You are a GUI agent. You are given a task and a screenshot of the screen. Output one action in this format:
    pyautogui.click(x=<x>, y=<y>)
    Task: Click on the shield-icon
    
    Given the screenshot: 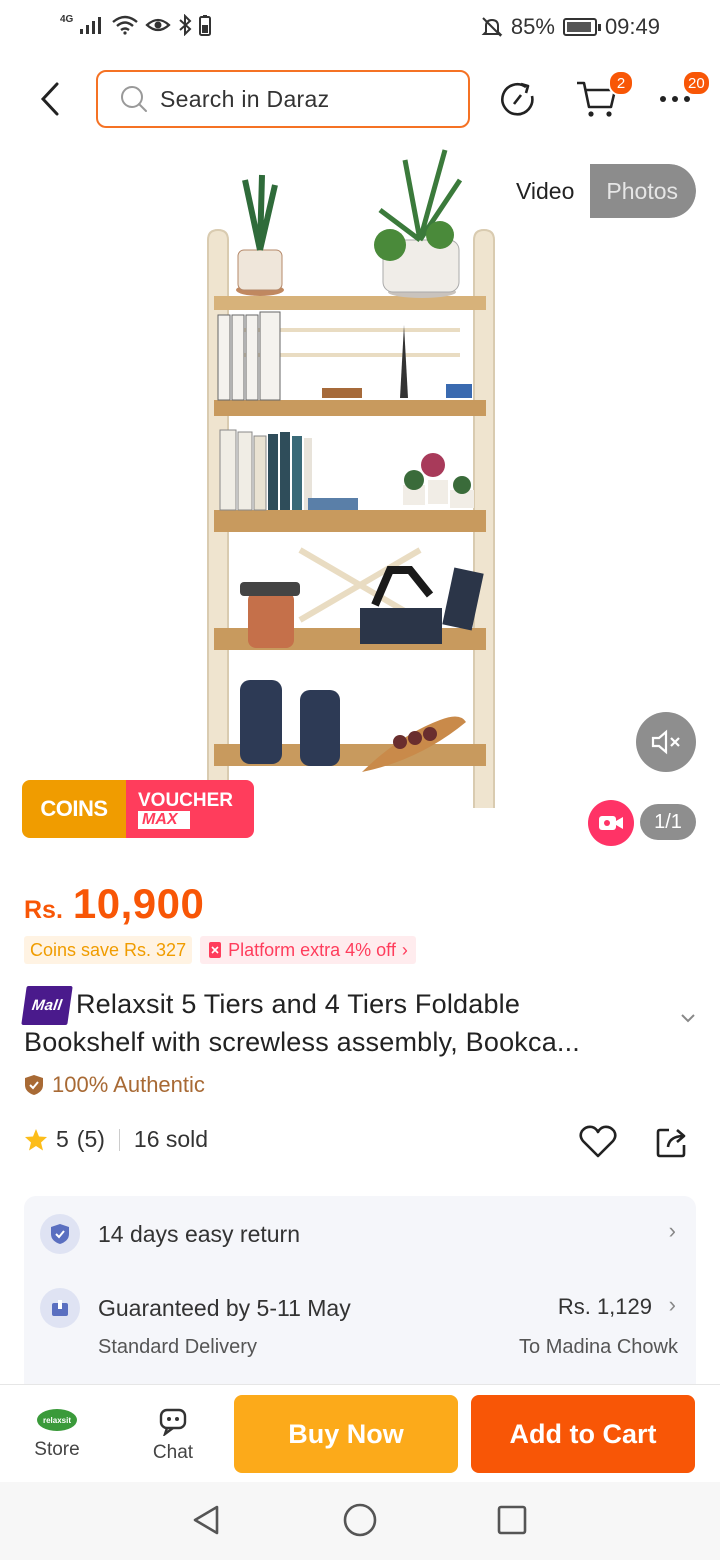 What is the action you would take?
    pyautogui.click(x=60, y=1234)
    